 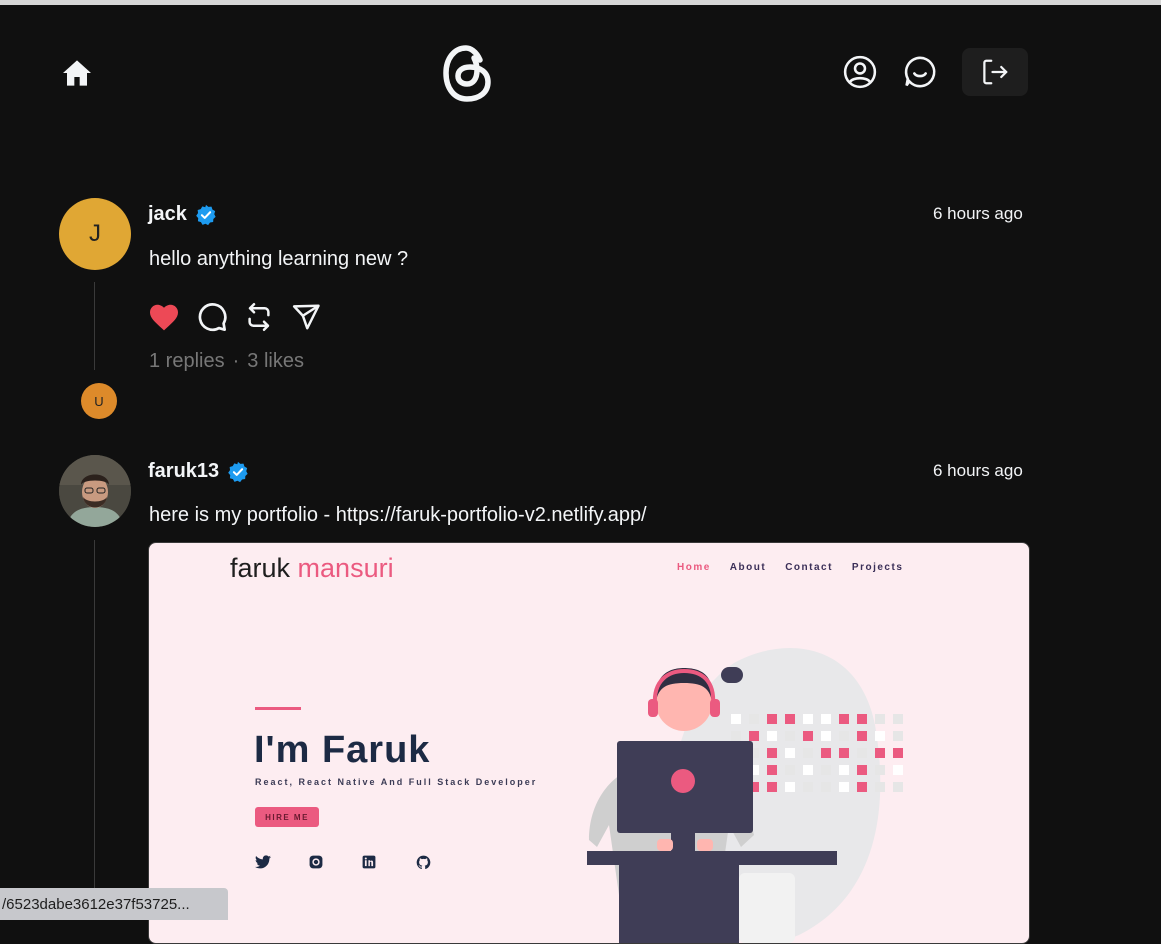 I want to click on post-author: faruk13, so click(x=198, y=471).